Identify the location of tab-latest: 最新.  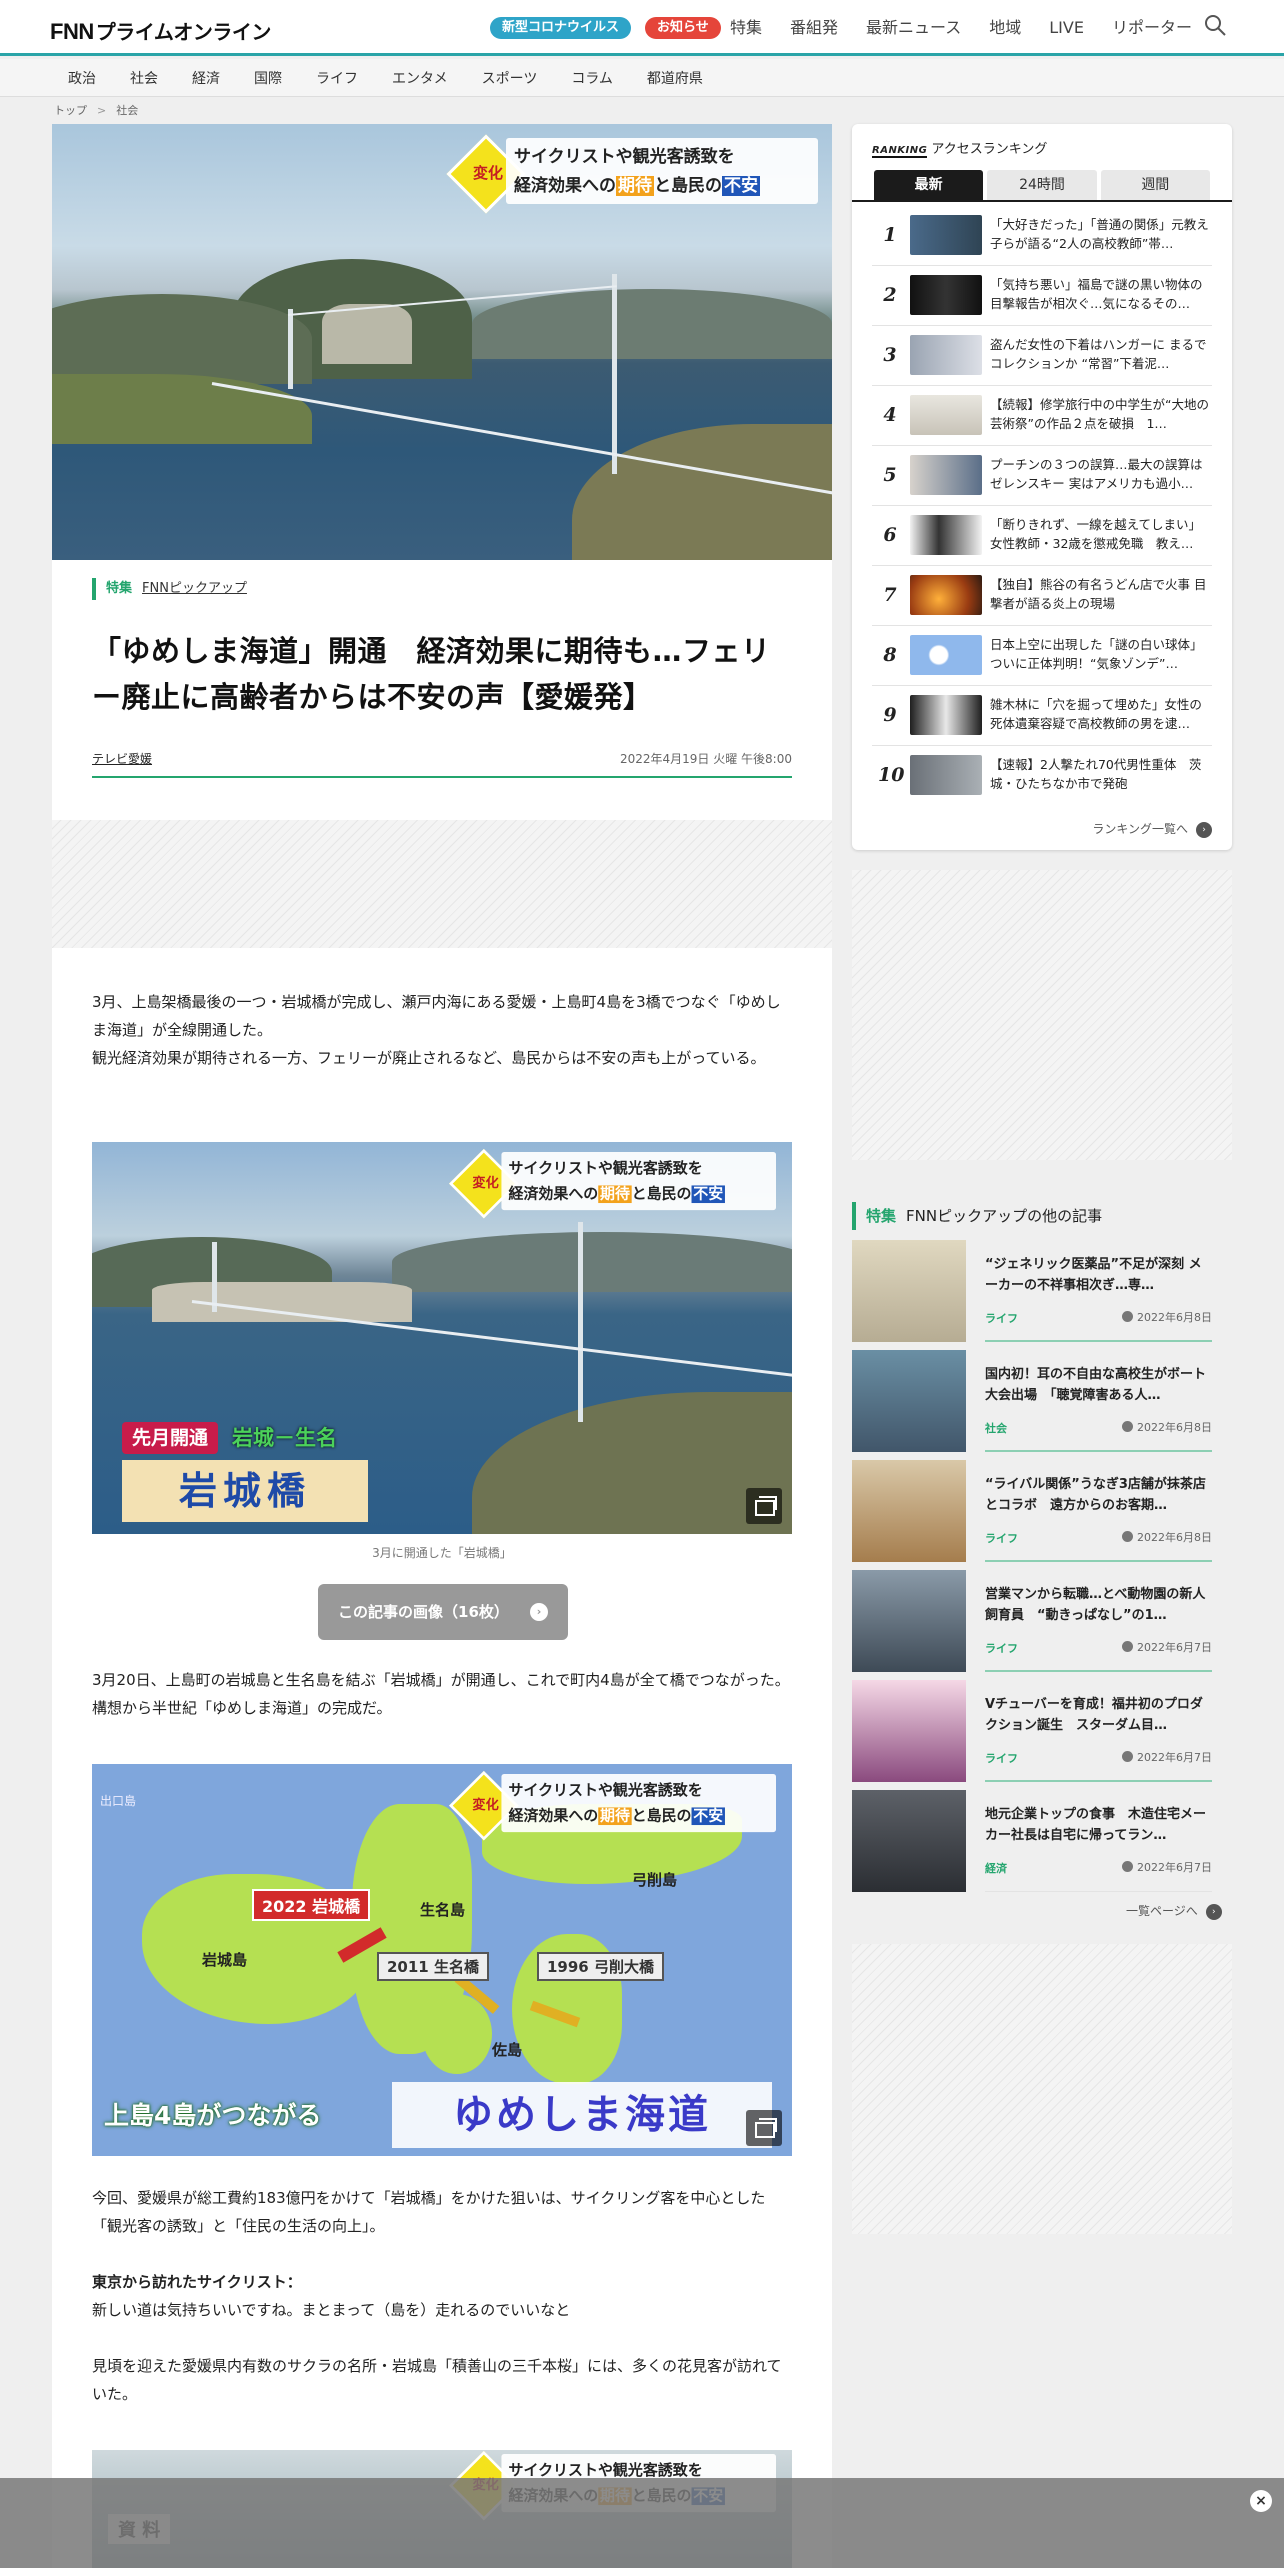
(929, 185).